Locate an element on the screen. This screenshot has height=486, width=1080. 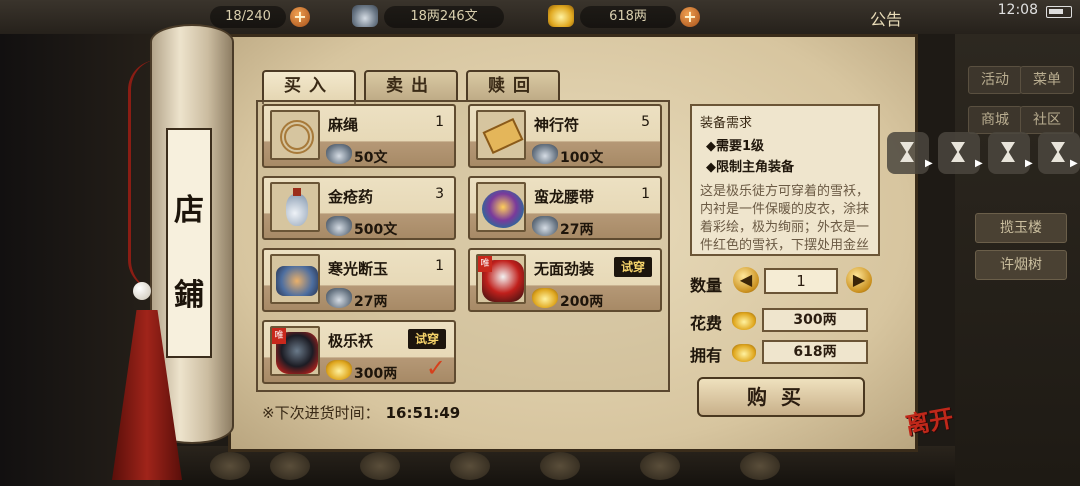
add-gold-button: + is located at coordinates (690, 17).